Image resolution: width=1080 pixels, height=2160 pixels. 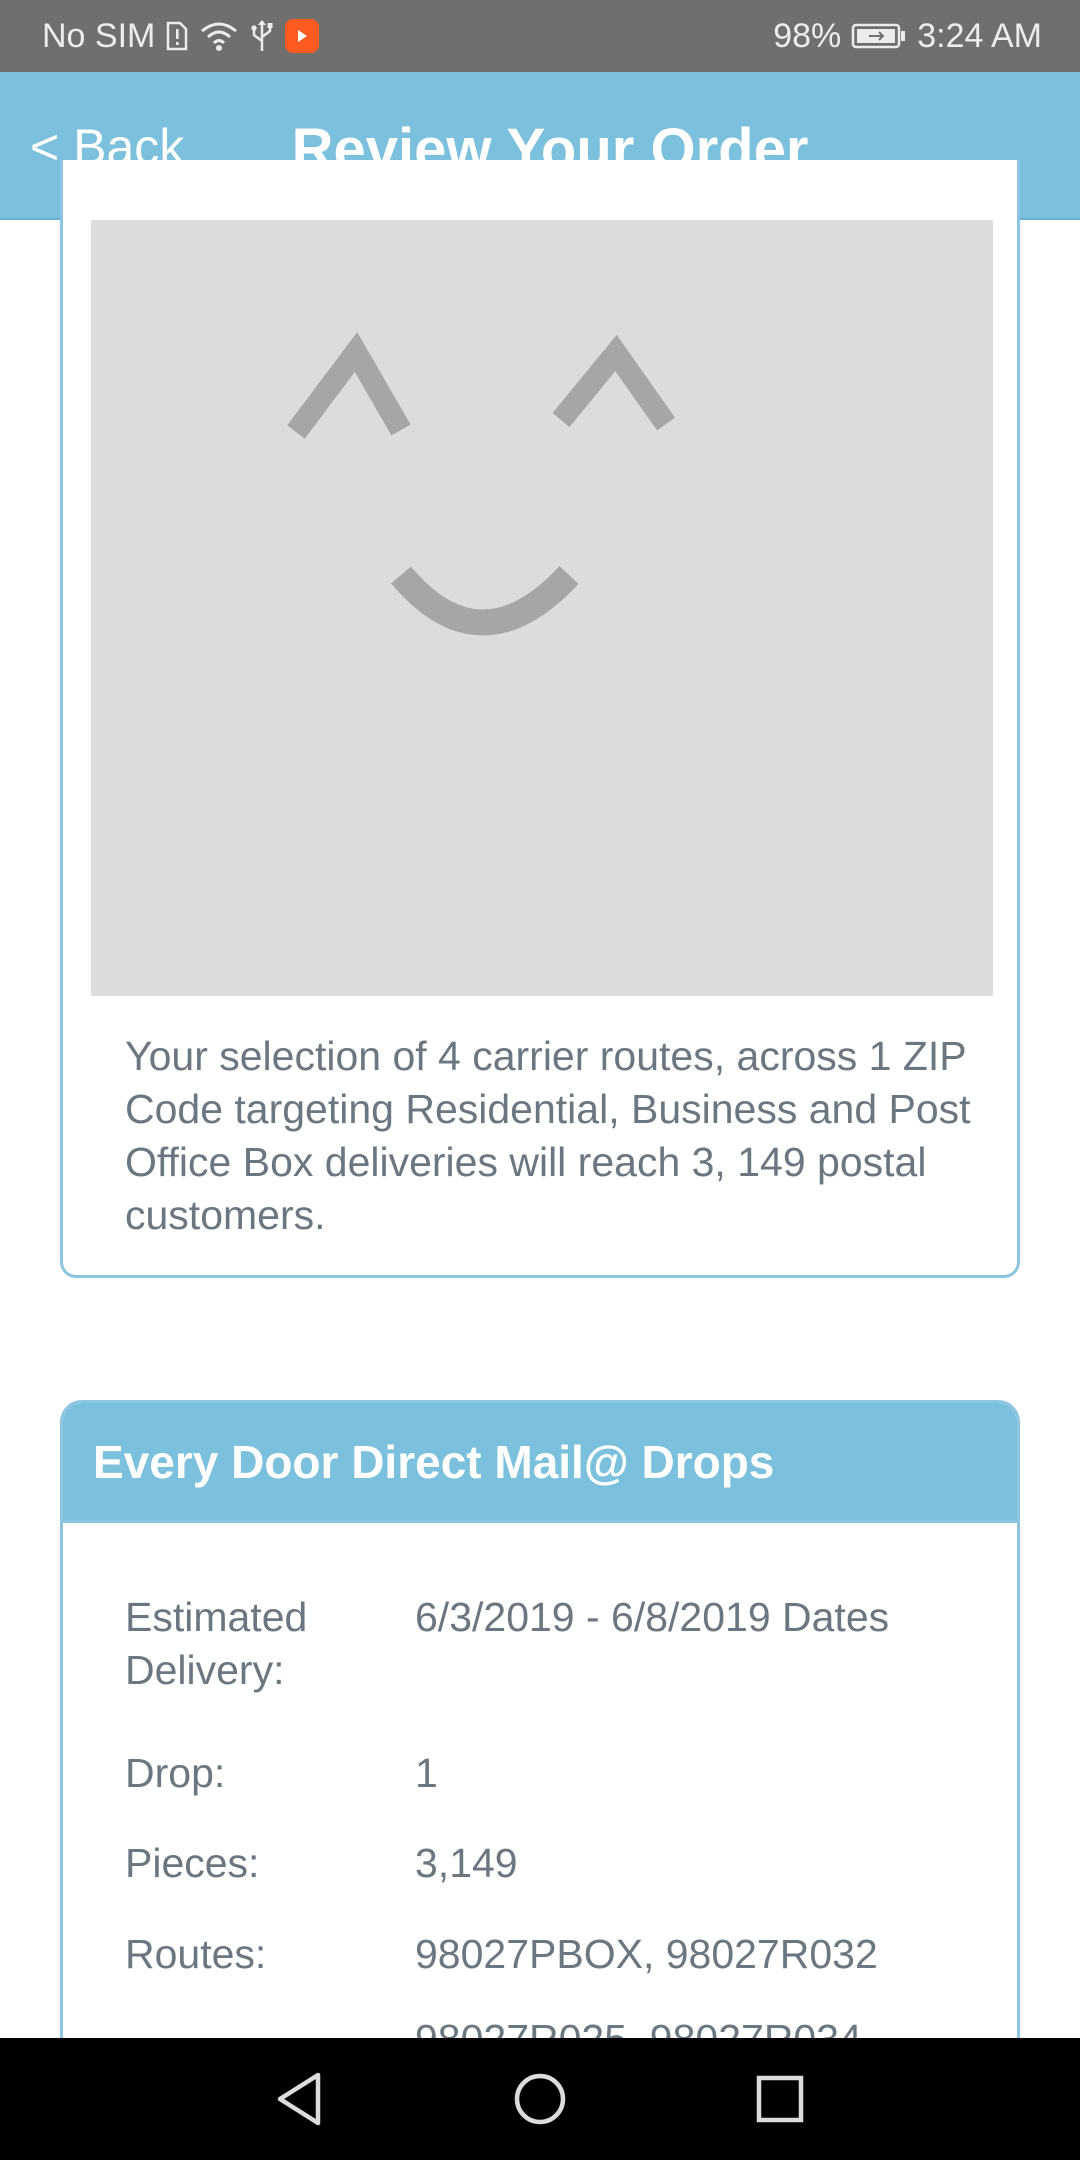 I want to click on status-right: 98% 3:24 AM, so click(x=907, y=36).